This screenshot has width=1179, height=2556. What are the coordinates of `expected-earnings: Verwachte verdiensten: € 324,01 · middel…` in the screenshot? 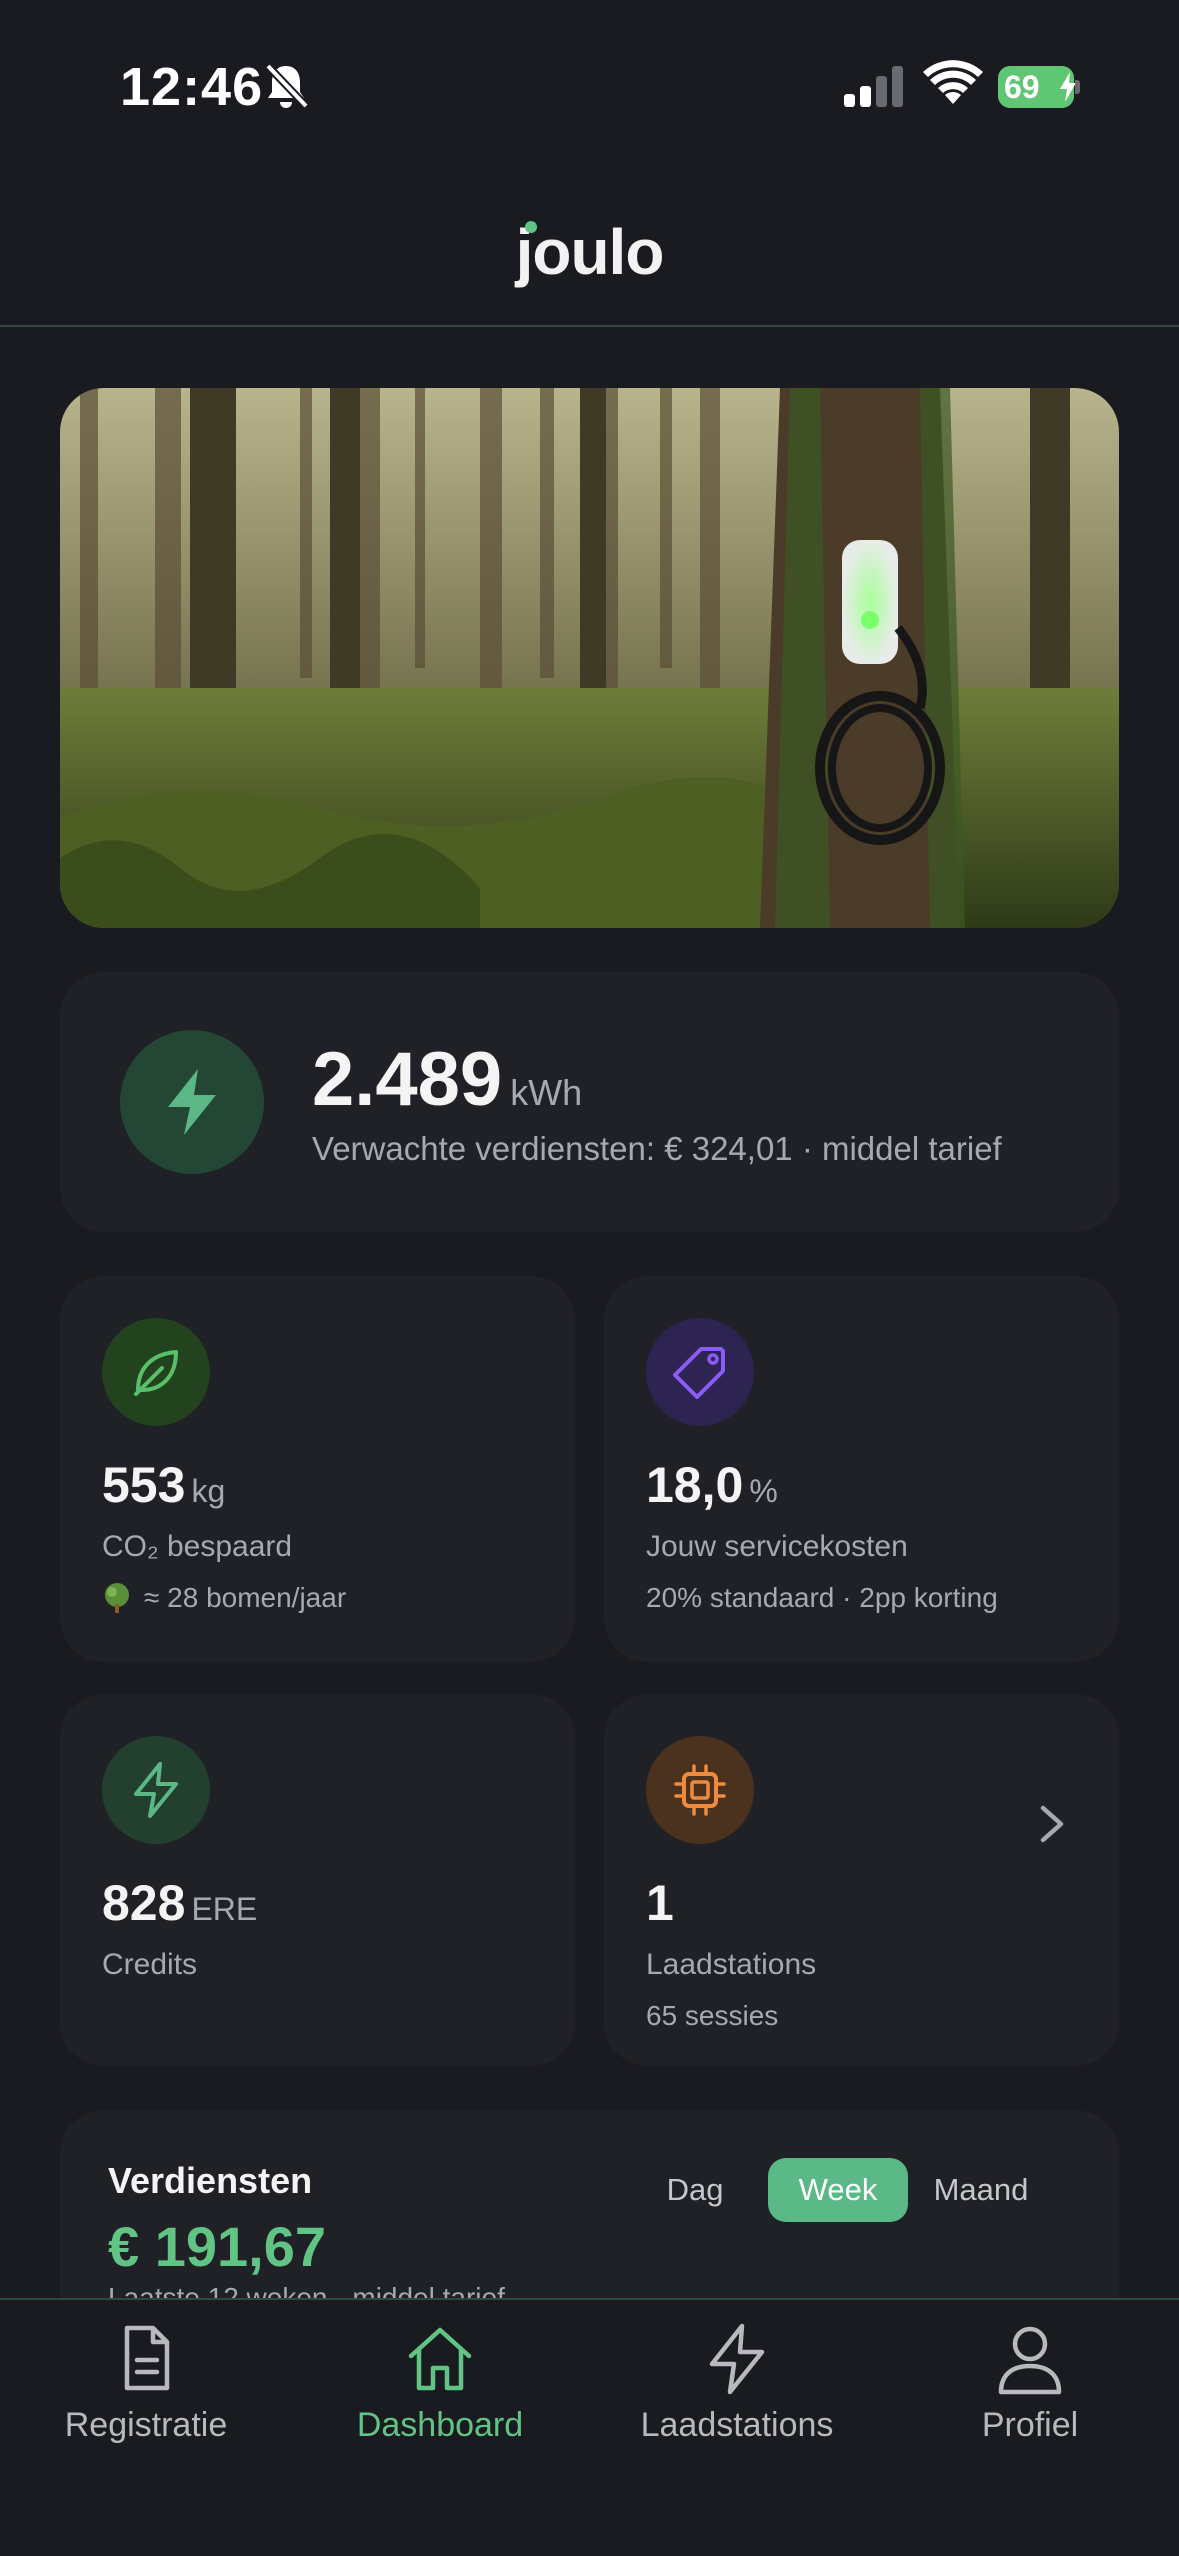 It's located at (657, 1148).